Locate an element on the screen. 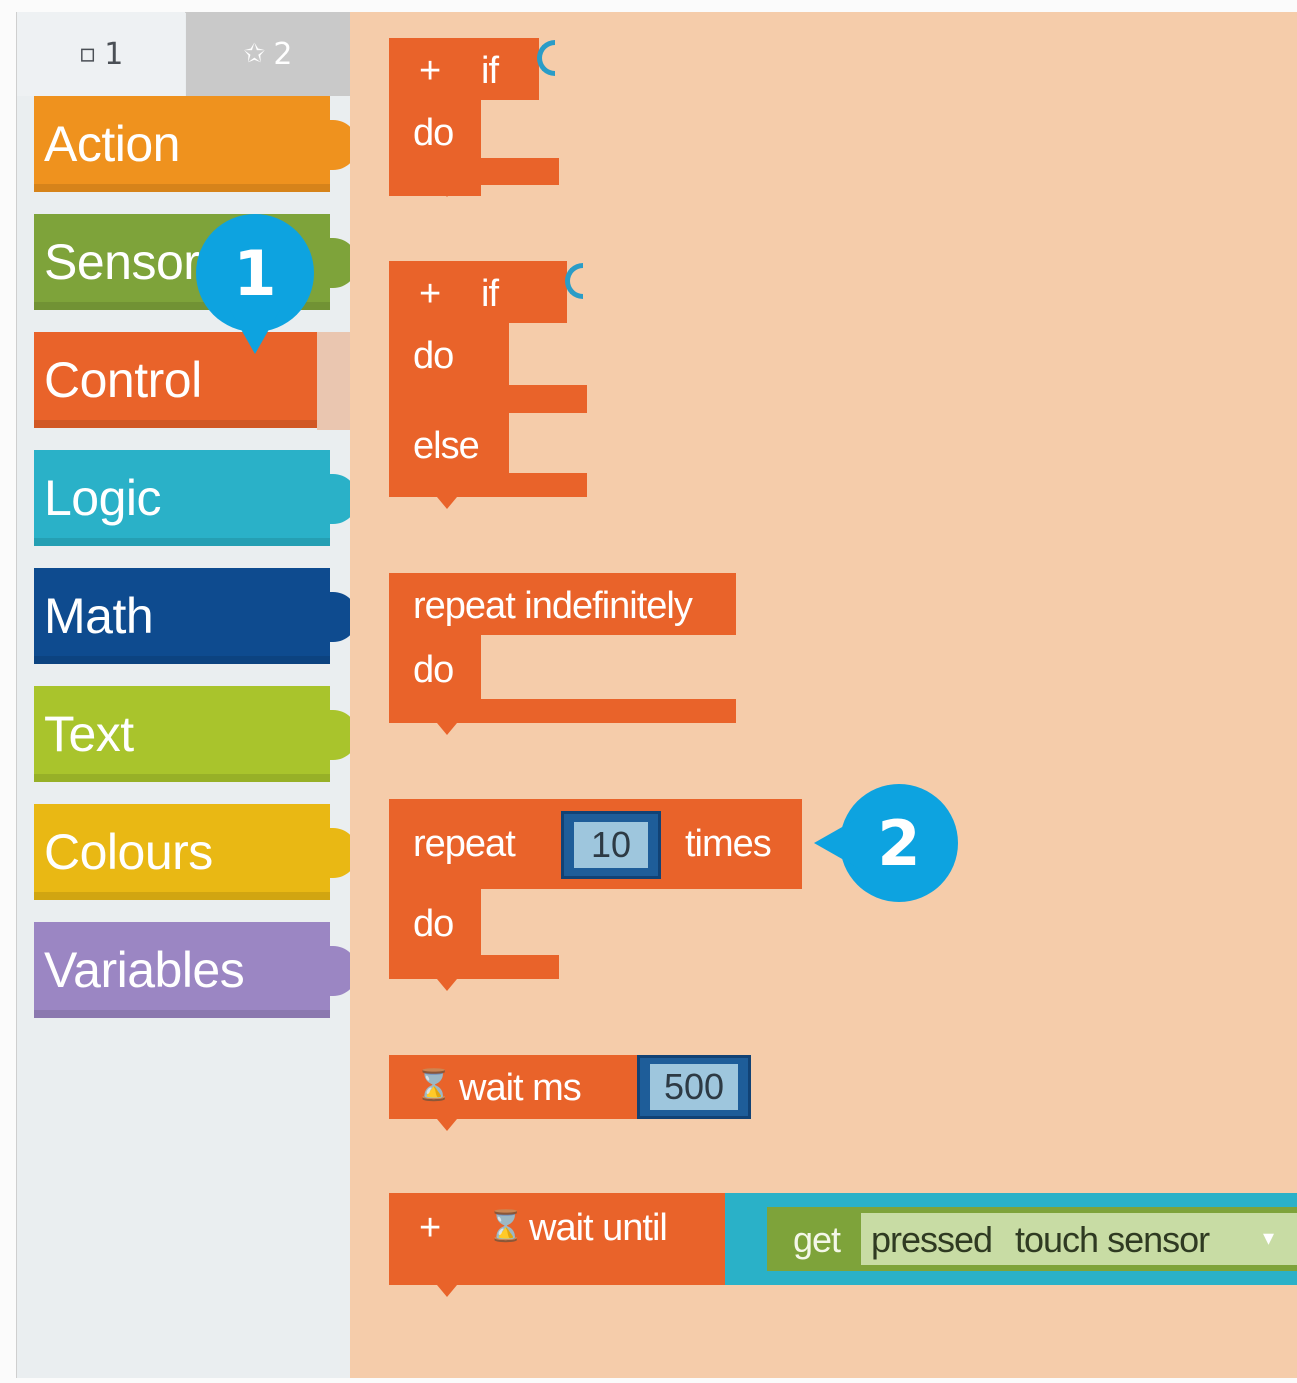  category-math: Math is located at coordinates (196, 616).